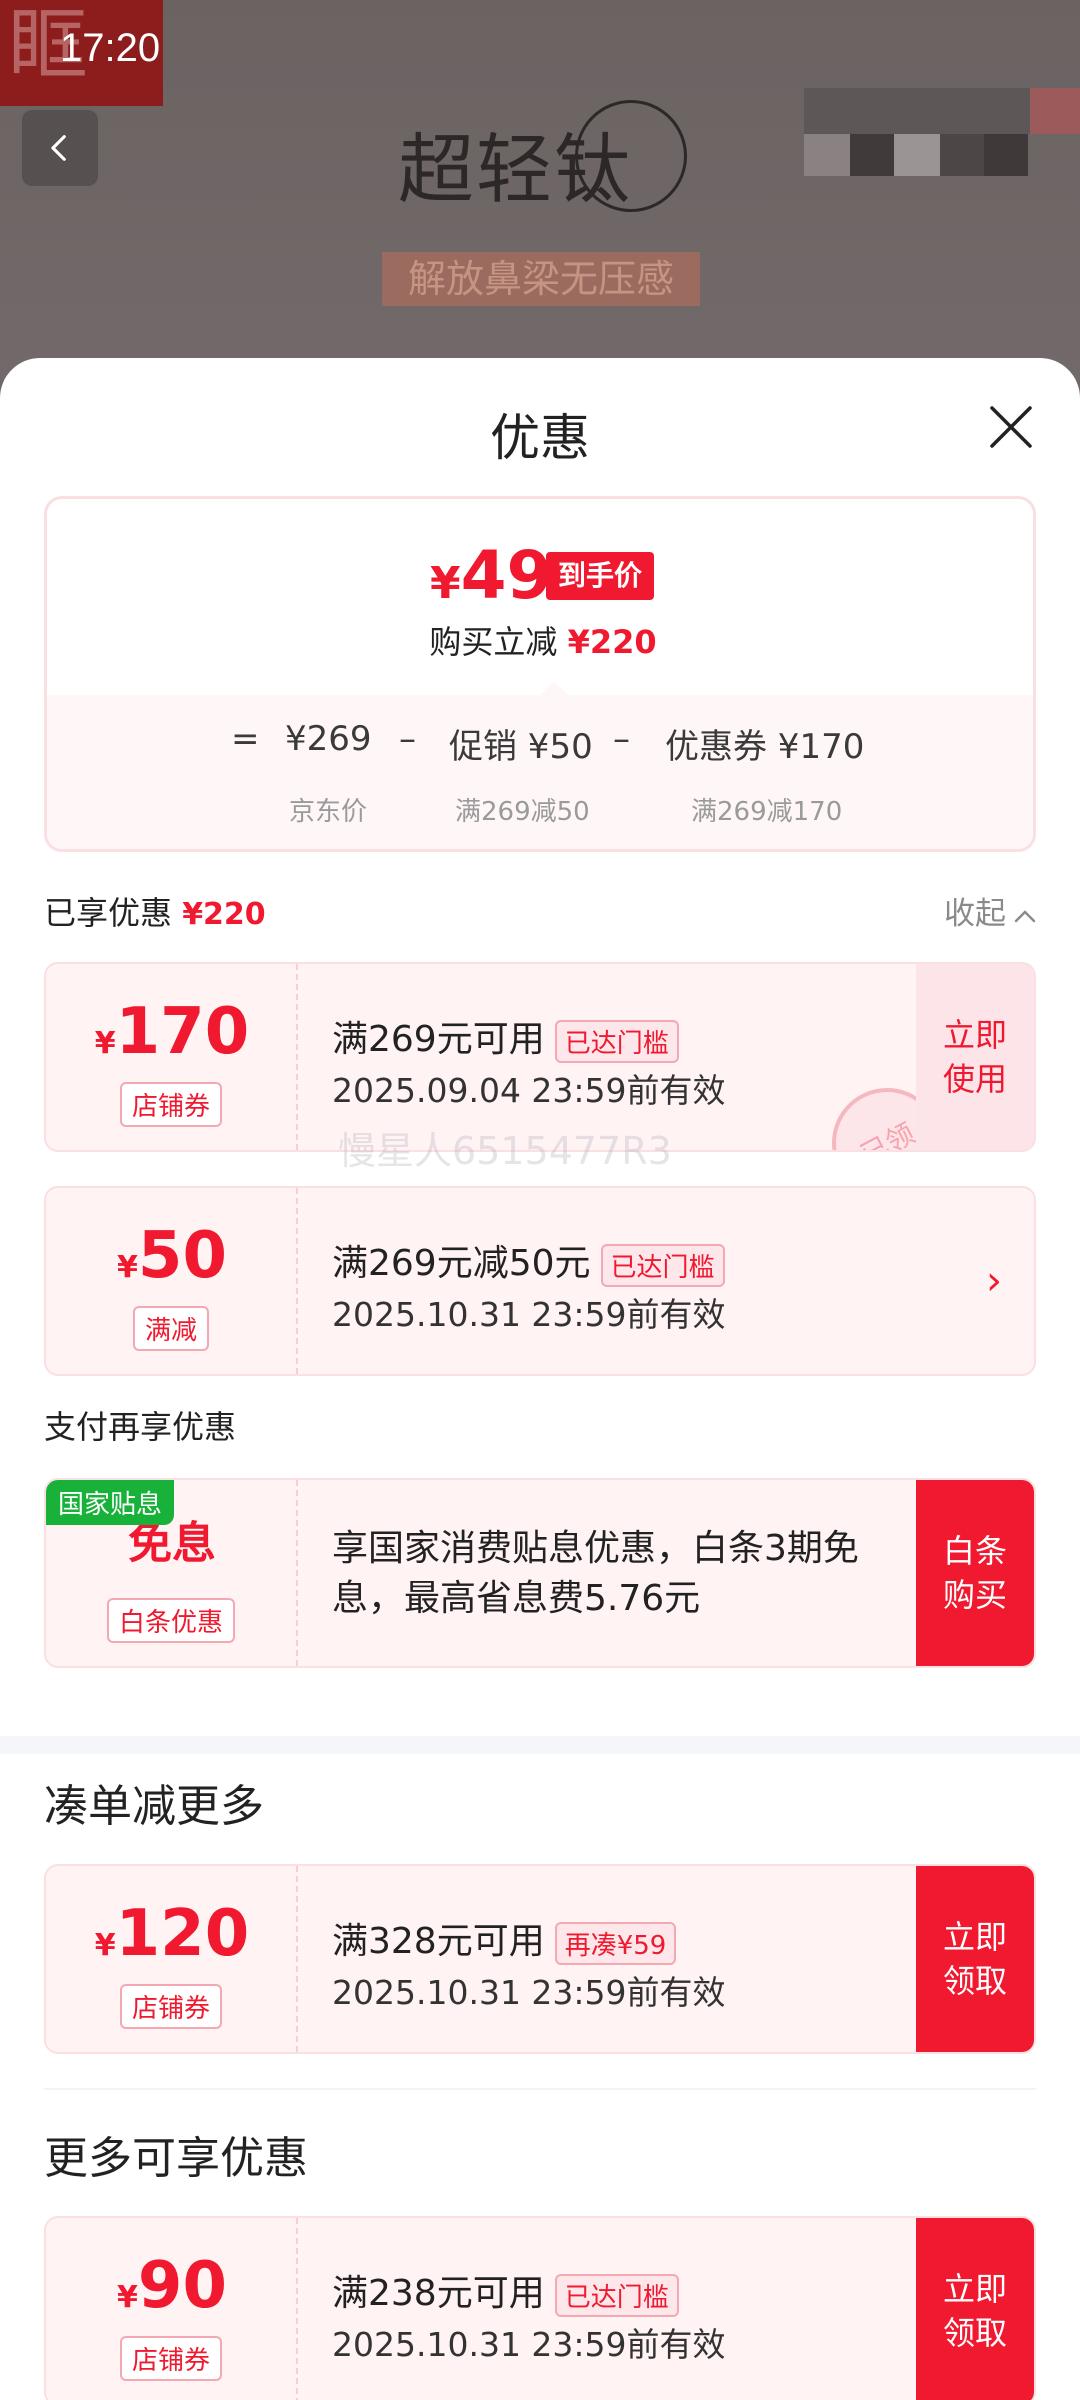 The image size is (1080, 2400). I want to click on use-now-button: 立即使用, so click(975, 1057).